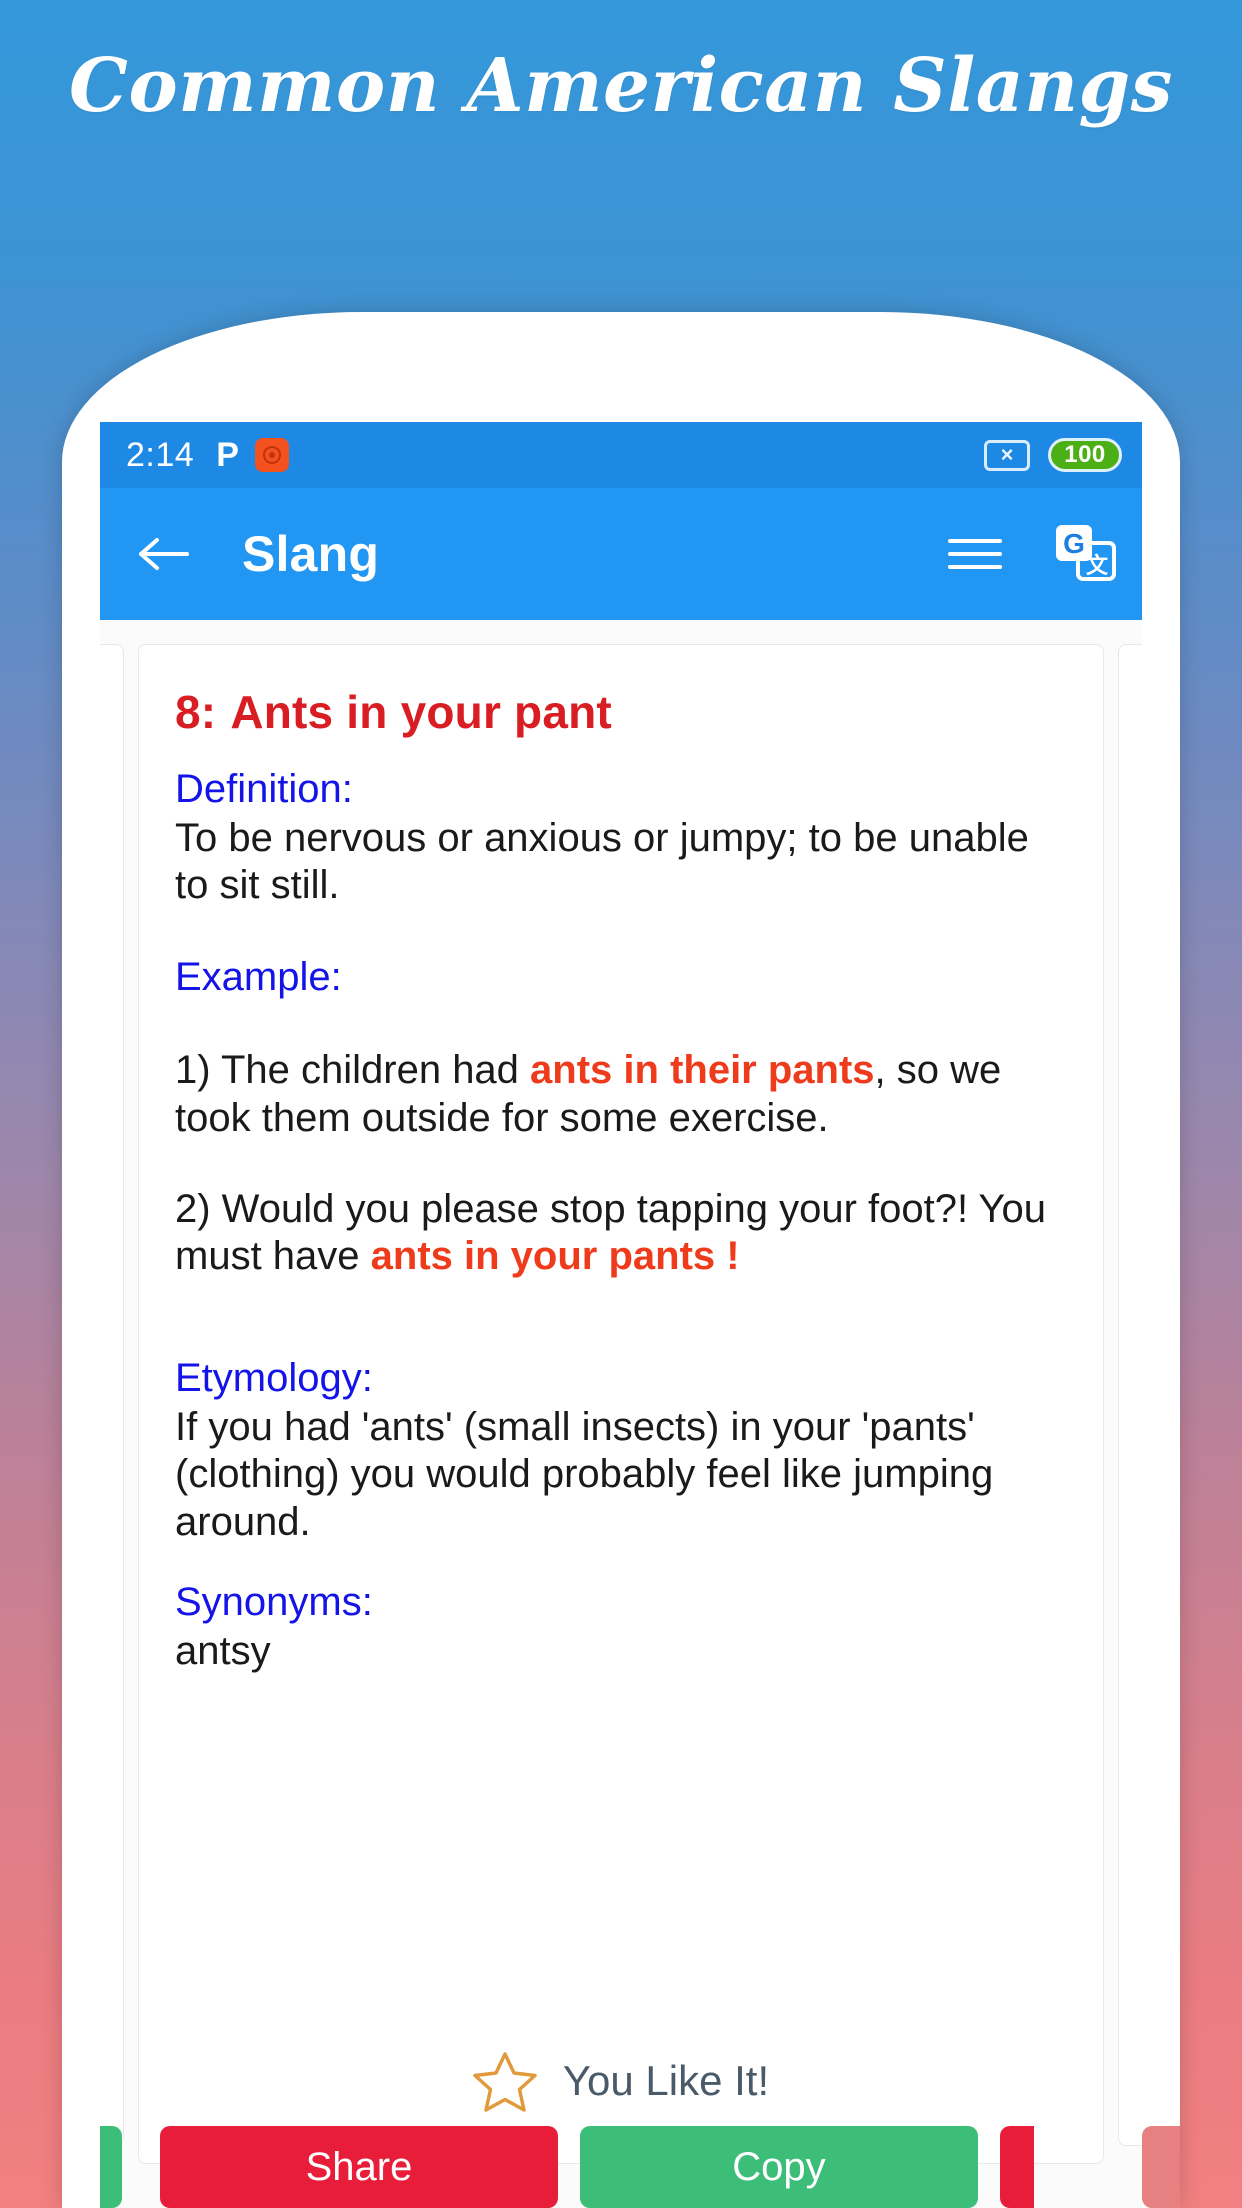 Image resolution: width=1242 pixels, height=2208 pixels. Describe the element at coordinates (111, 2167) in the screenshot. I see `previous-copy-button-peek` at that location.